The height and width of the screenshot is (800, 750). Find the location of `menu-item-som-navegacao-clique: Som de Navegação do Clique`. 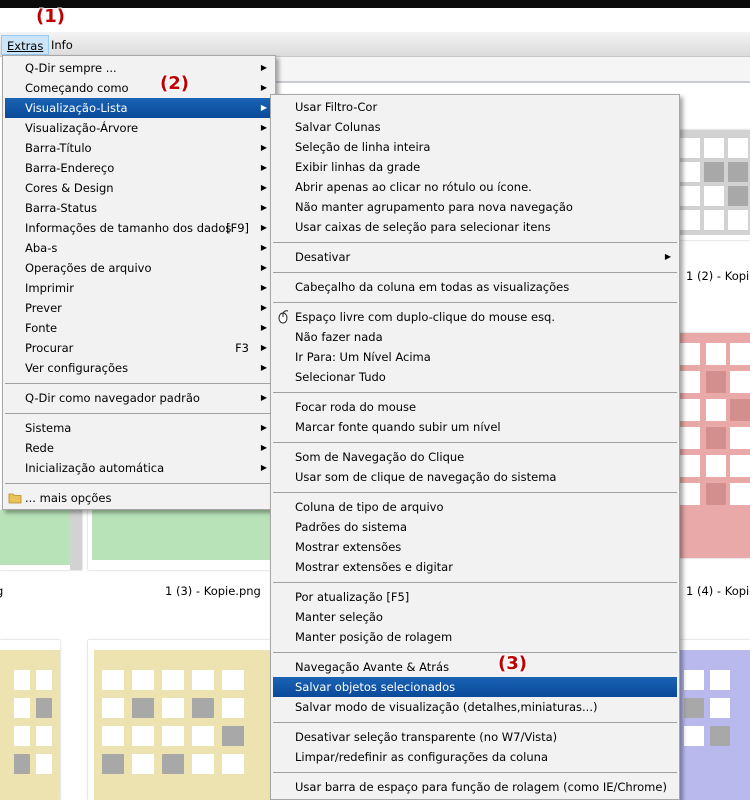

menu-item-som-navegacao-clique: Som de Navegação do Clique is located at coordinates (475, 457).